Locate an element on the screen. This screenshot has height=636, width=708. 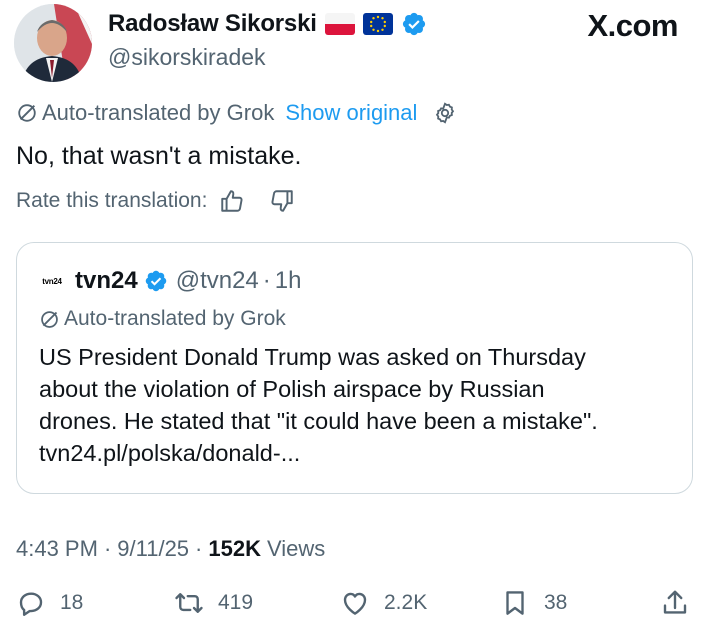
like-button: 2.2K is located at coordinates (383, 603).